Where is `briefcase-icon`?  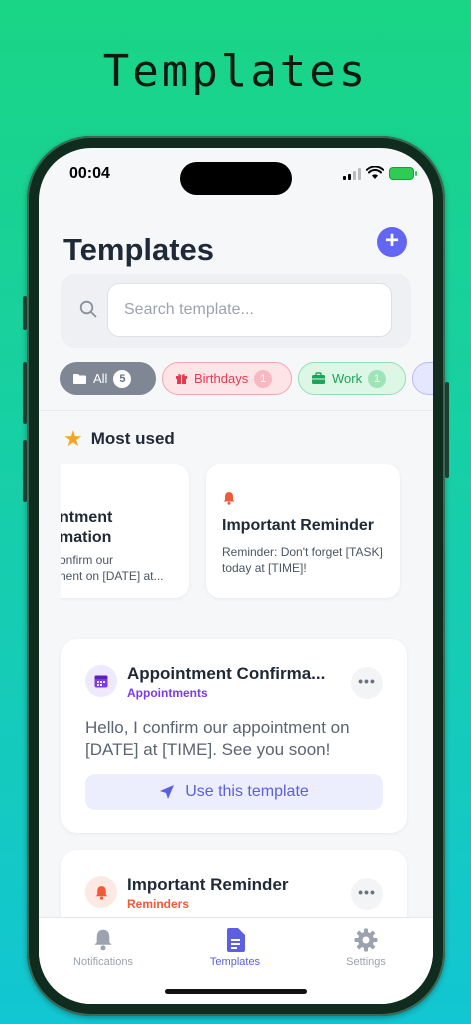
briefcase-icon is located at coordinates (318, 378).